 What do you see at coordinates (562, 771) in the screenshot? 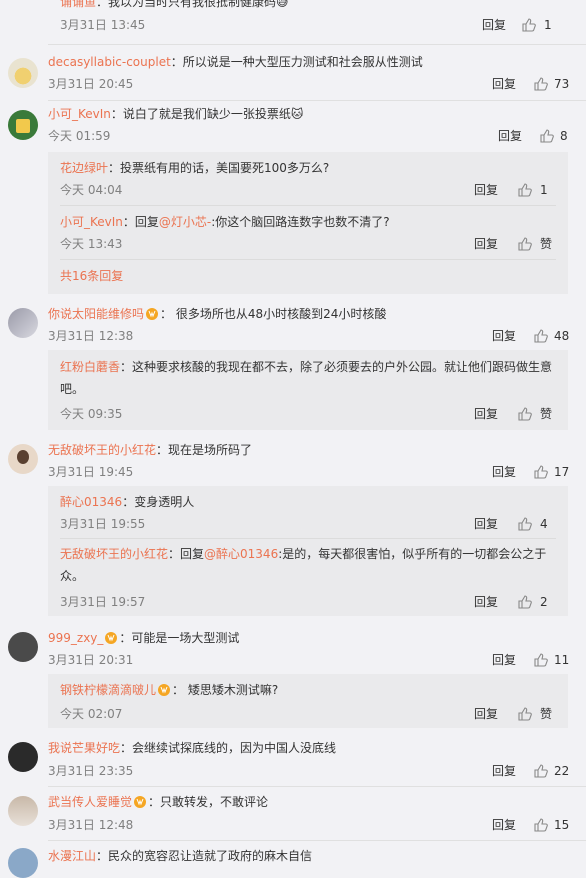
I see `like-count: 22` at bounding box center [562, 771].